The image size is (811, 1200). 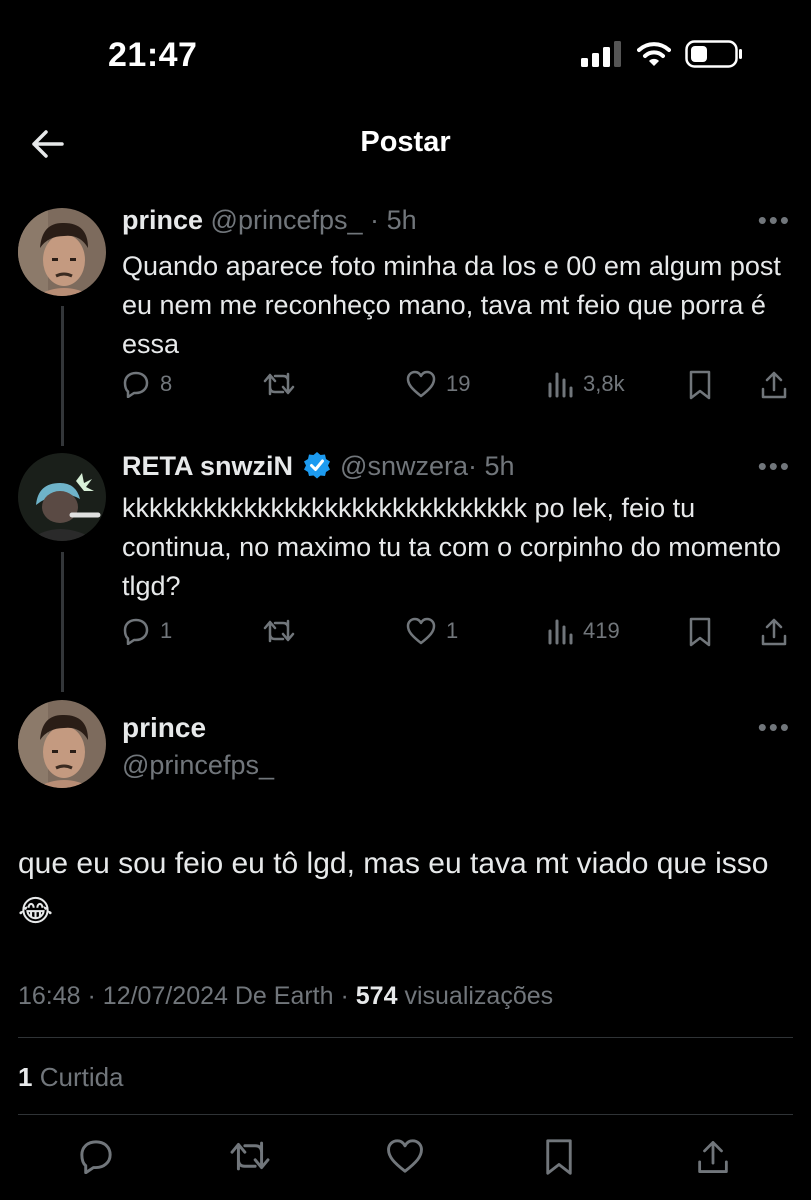 I want to click on wifi-icon, so click(x=654, y=54).